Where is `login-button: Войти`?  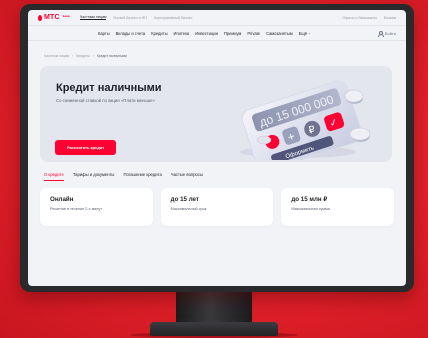 login-button: Войти is located at coordinates (387, 33).